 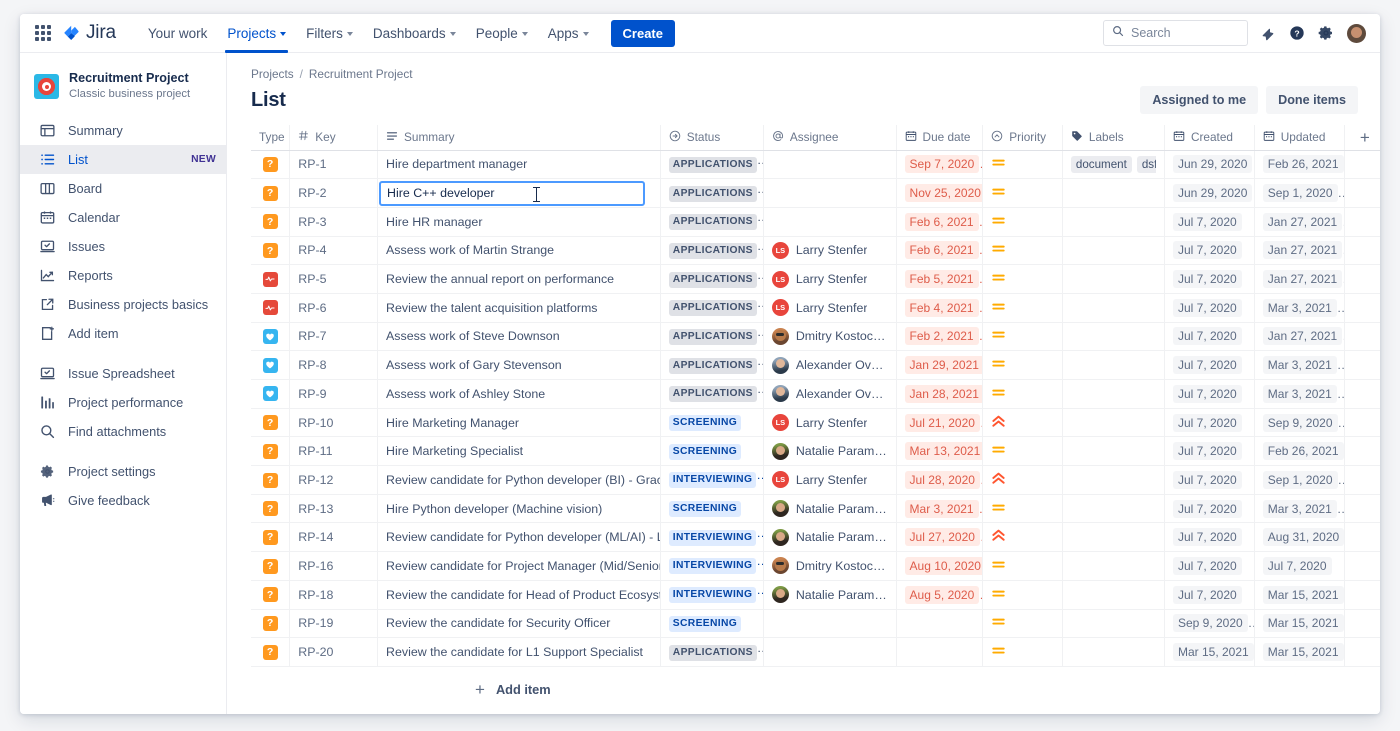 What do you see at coordinates (334, 509) in the screenshot?
I see `cell-key: RP-13` at bounding box center [334, 509].